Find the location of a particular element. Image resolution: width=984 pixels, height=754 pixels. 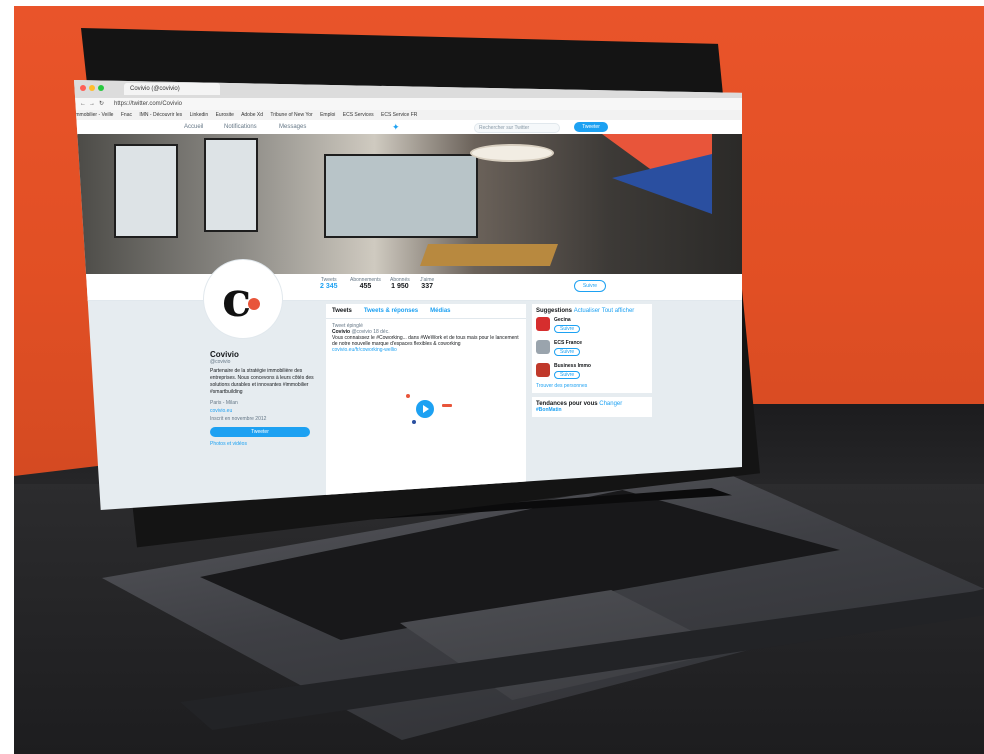

suggestion-name: Business Immo is located at coordinates (572, 366).